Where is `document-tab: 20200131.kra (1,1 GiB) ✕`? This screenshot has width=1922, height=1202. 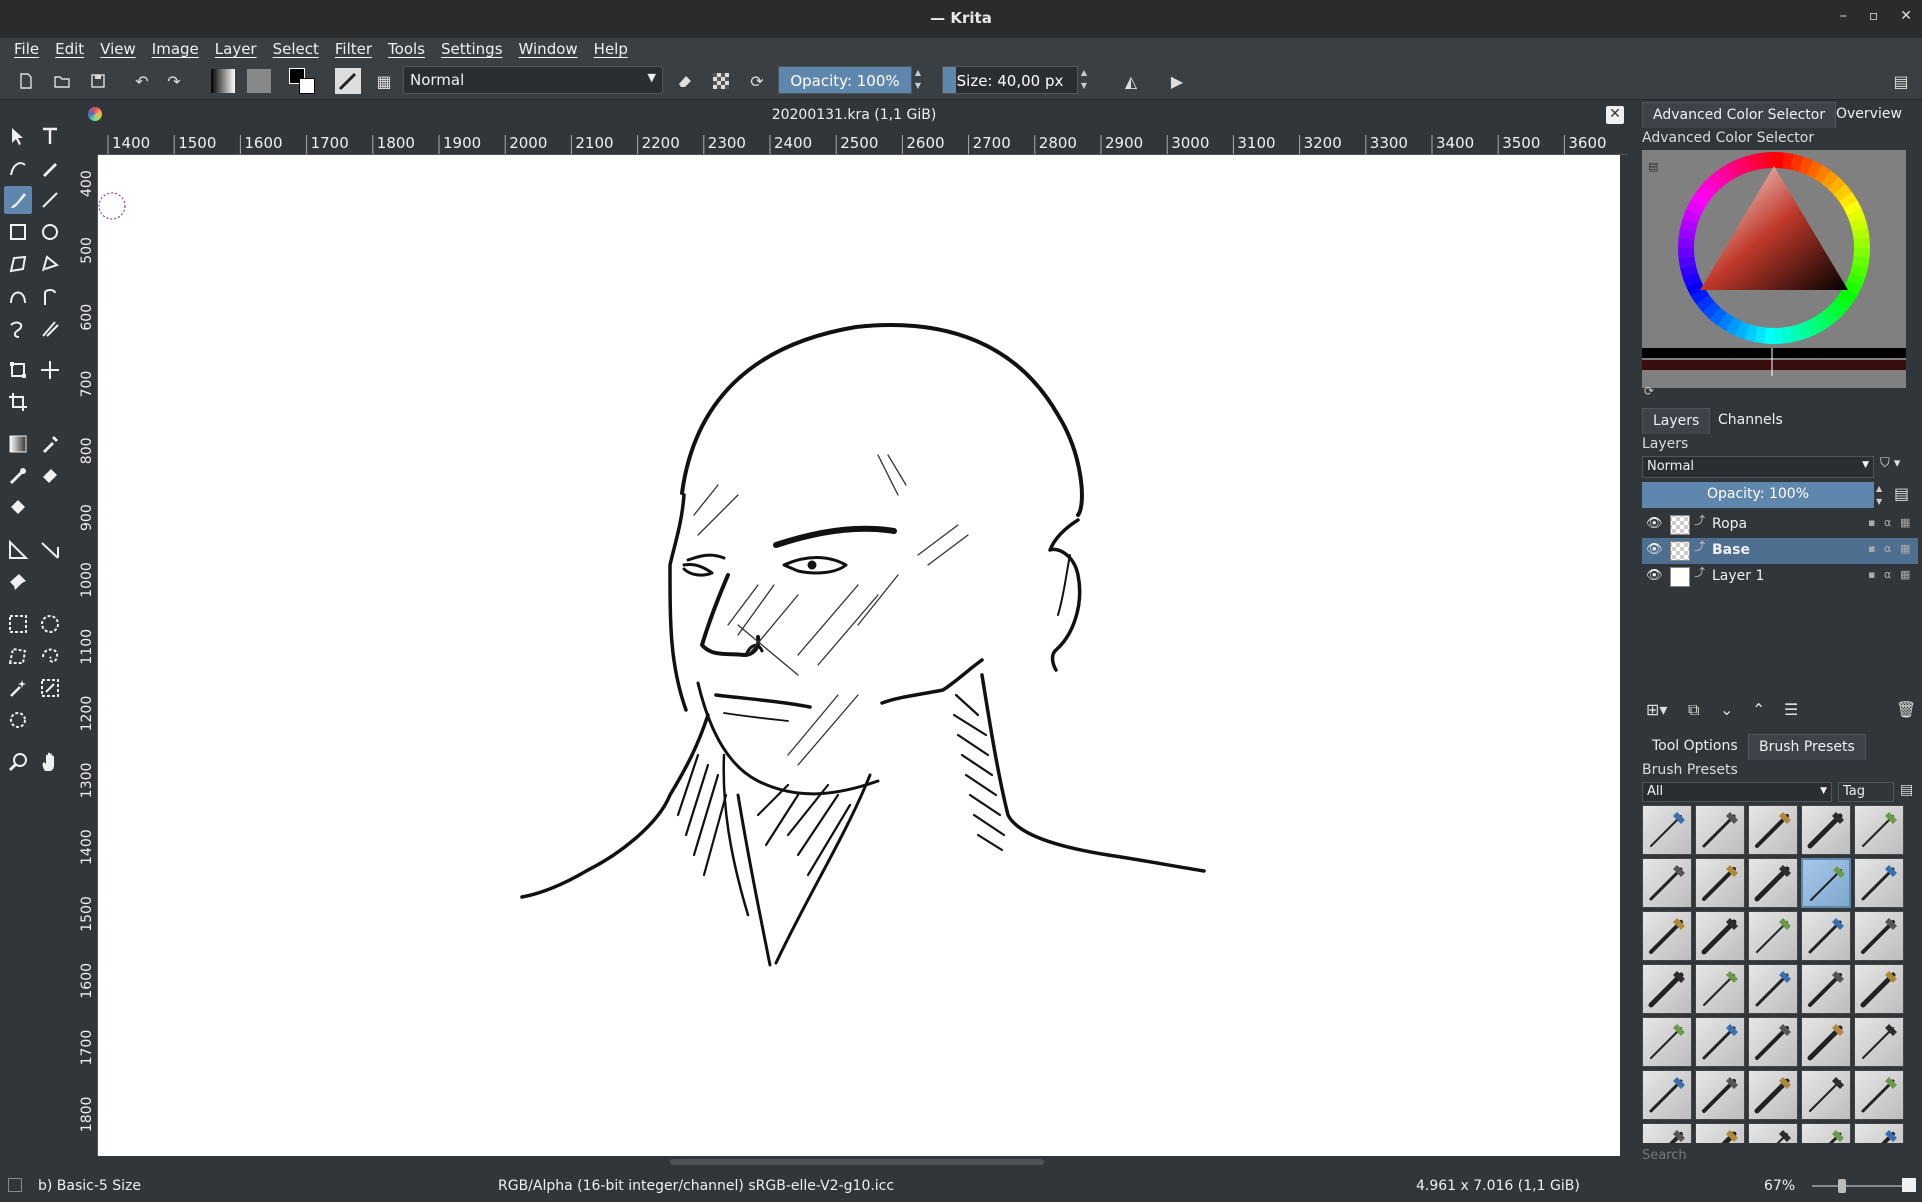
document-tab: 20200131.kra (1,1 GiB) ✕ is located at coordinates (854, 116).